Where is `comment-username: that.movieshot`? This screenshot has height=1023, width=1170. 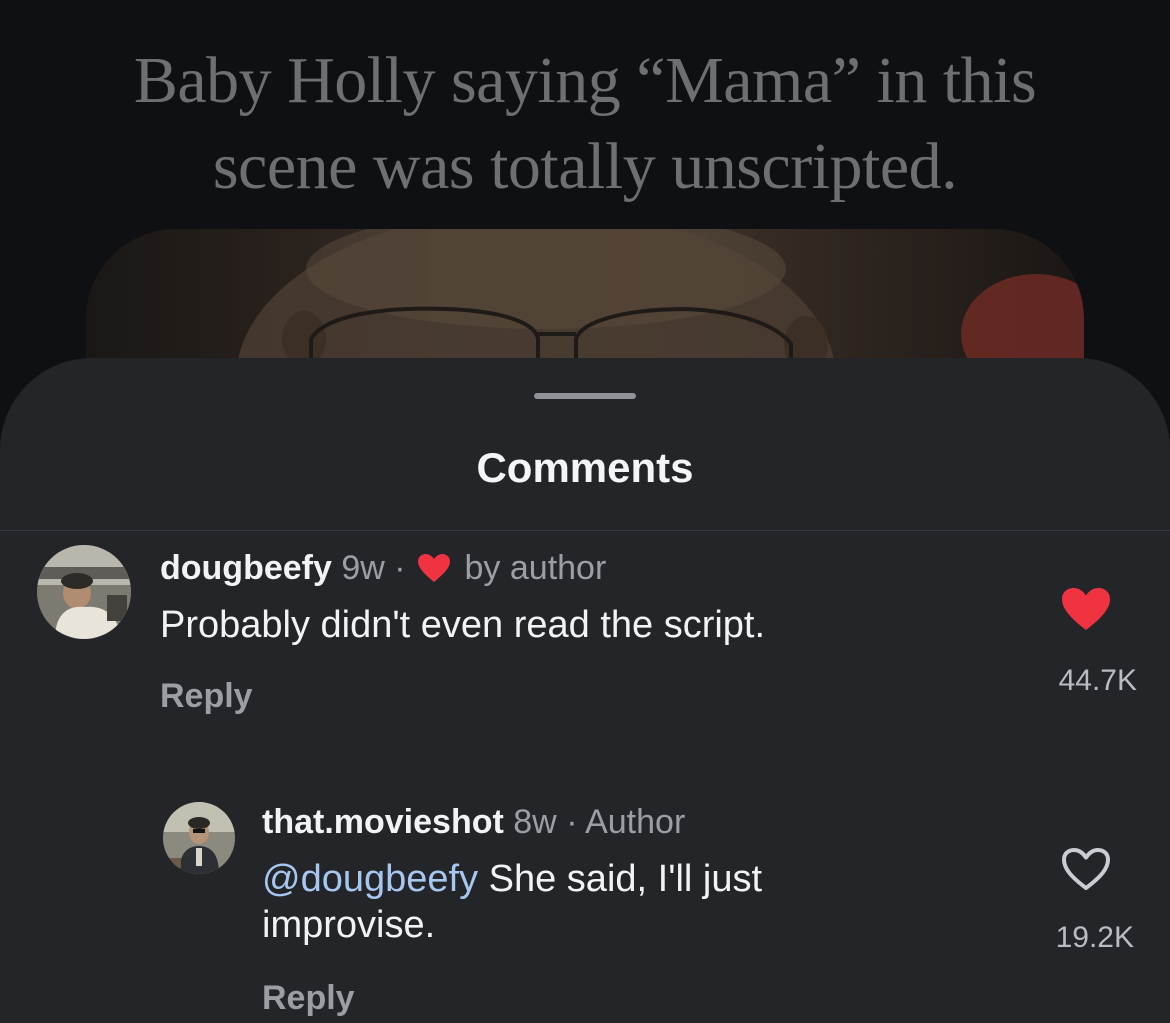 comment-username: that.movieshot is located at coordinates (383, 822).